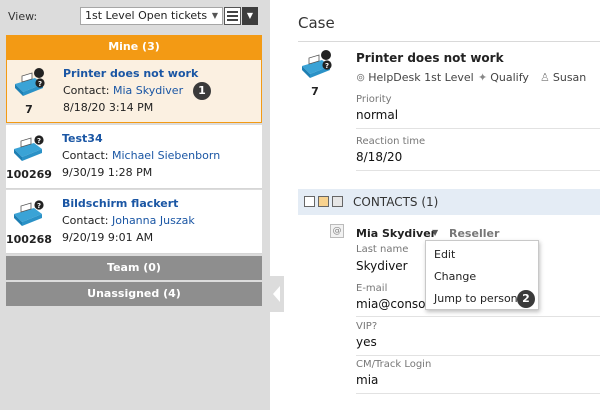 The image size is (600, 410). I want to click on contact-name: Mia Skydiver, so click(396, 233).